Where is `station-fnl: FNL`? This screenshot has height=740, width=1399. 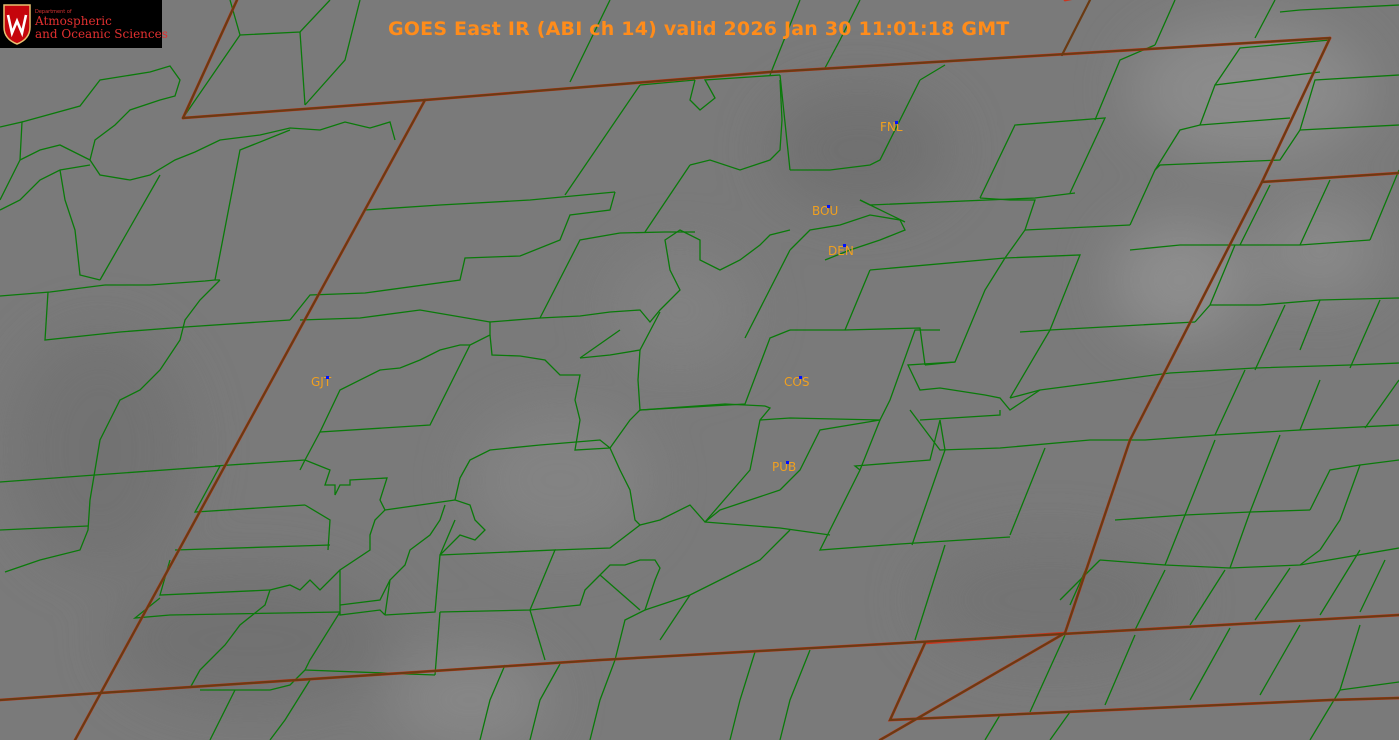
station-fnl: FNL is located at coordinates (891, 127).